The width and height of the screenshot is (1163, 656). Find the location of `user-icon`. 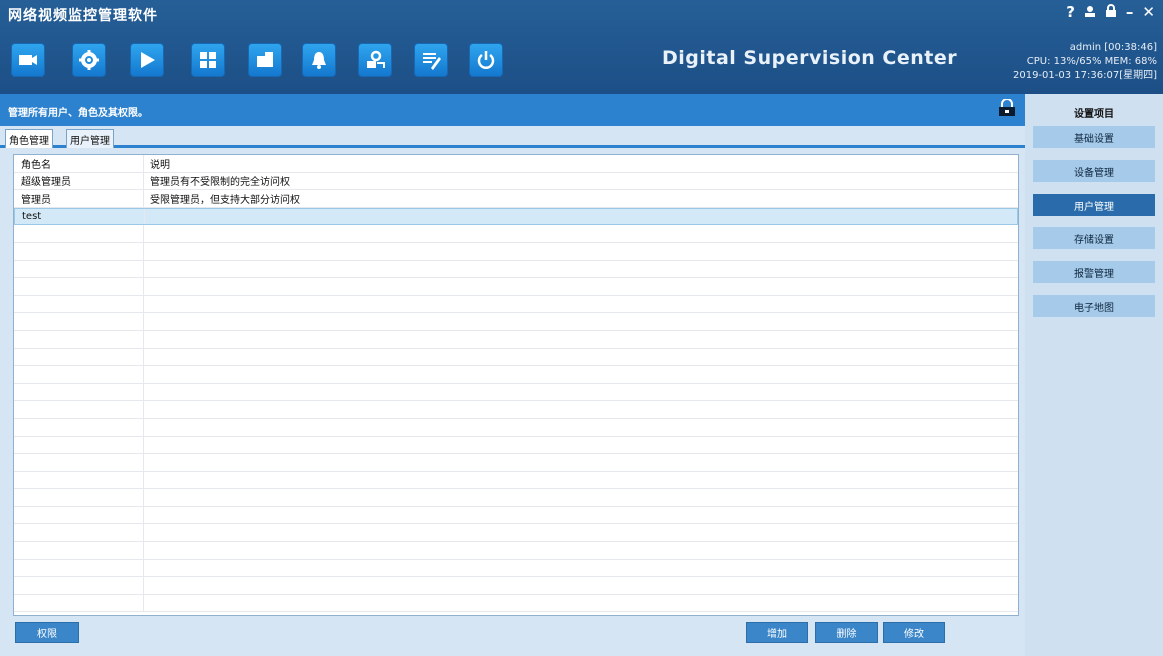

user-icon is located at coordinates (1090, 12).